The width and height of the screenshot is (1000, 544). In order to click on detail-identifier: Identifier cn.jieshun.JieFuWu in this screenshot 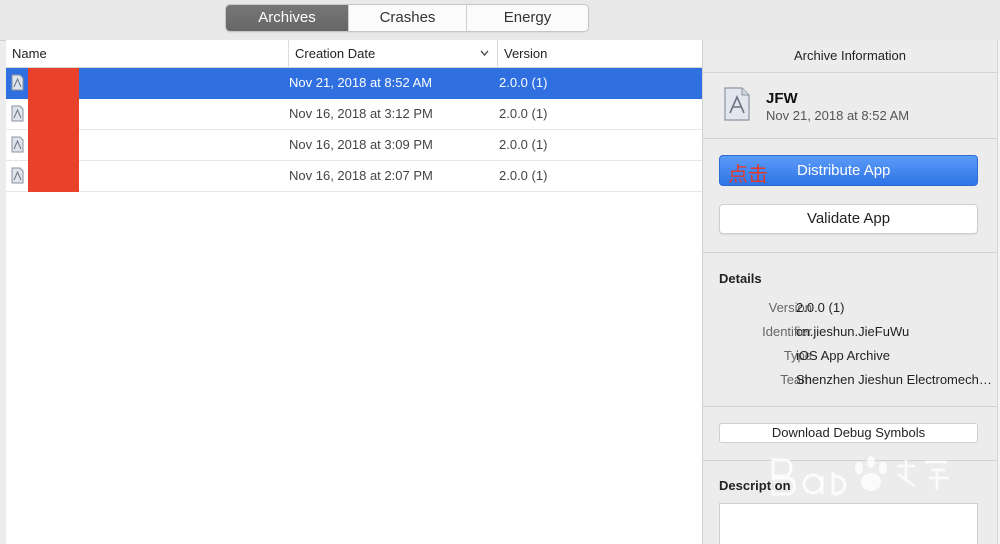, I will do `click(857, 335)`.